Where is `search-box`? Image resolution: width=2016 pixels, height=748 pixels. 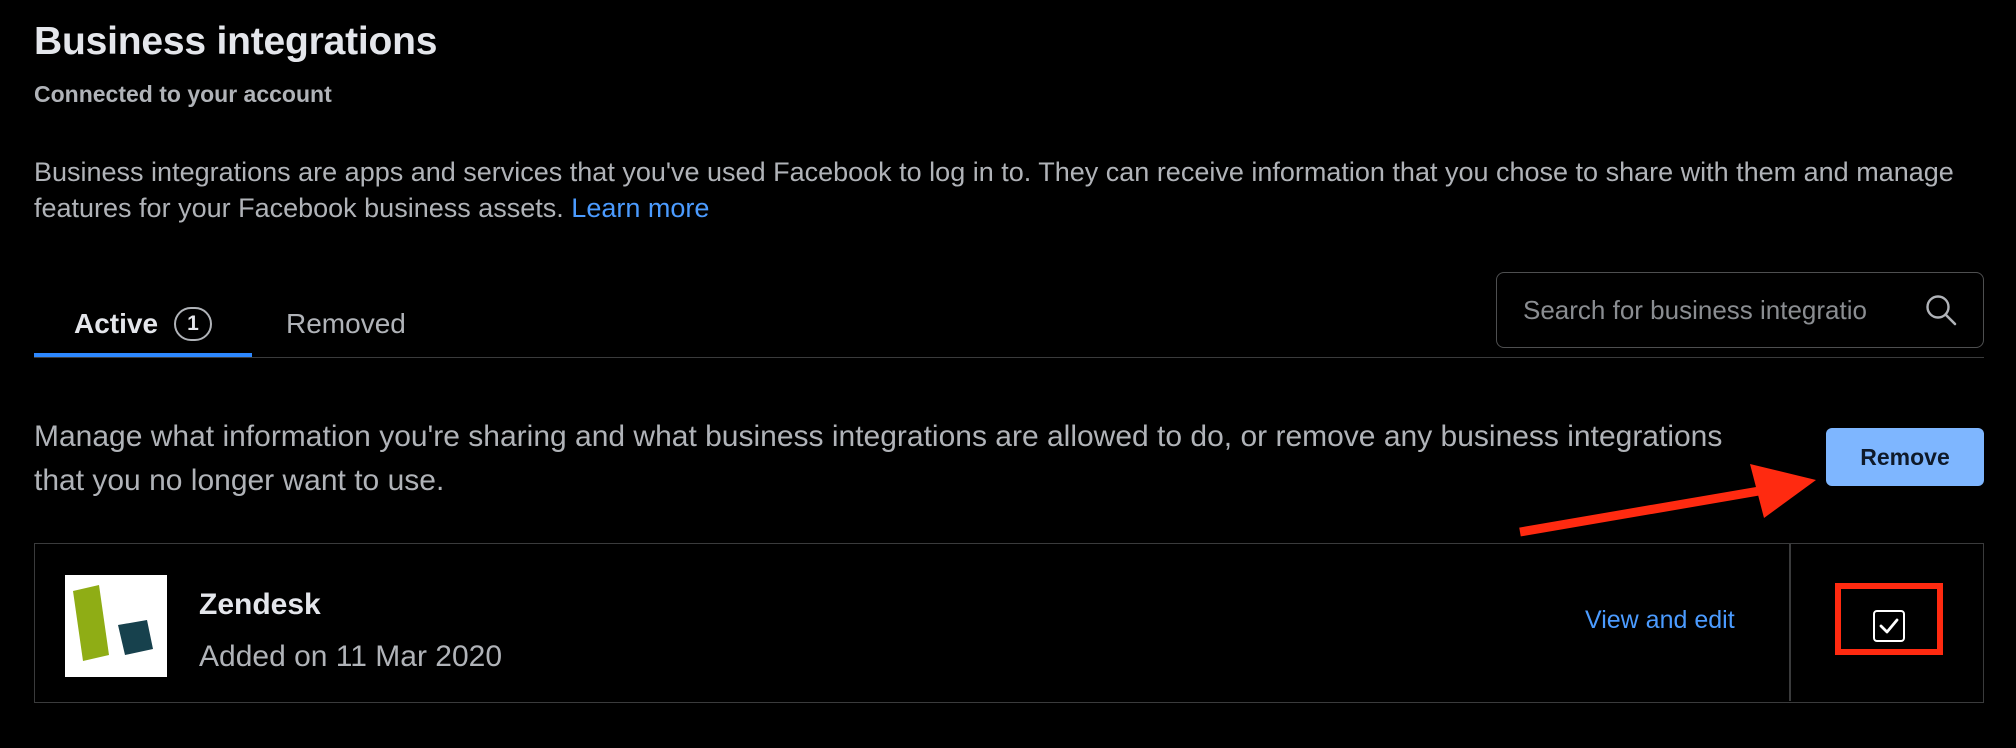 search-box is located at coordinates (1740, 310).